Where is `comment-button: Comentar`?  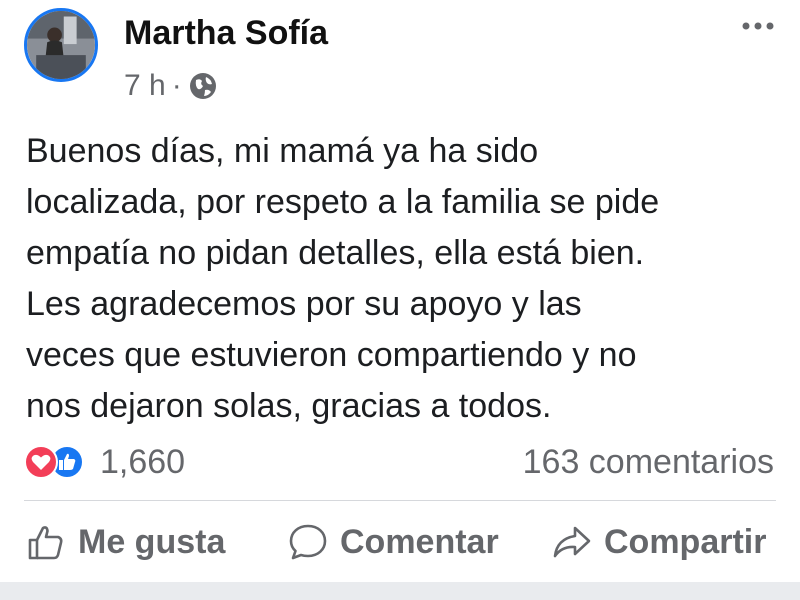 comment-button: Comentar is located at coordinates (392, 542).